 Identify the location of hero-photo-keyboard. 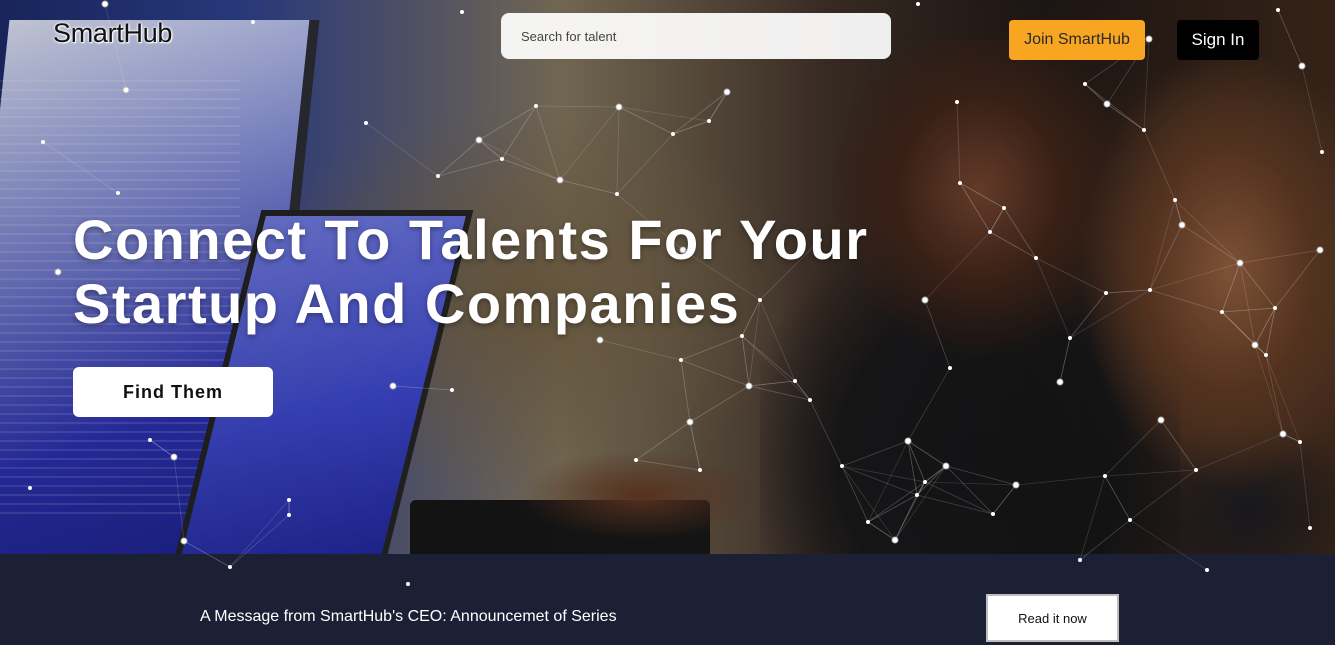
(560, 527).